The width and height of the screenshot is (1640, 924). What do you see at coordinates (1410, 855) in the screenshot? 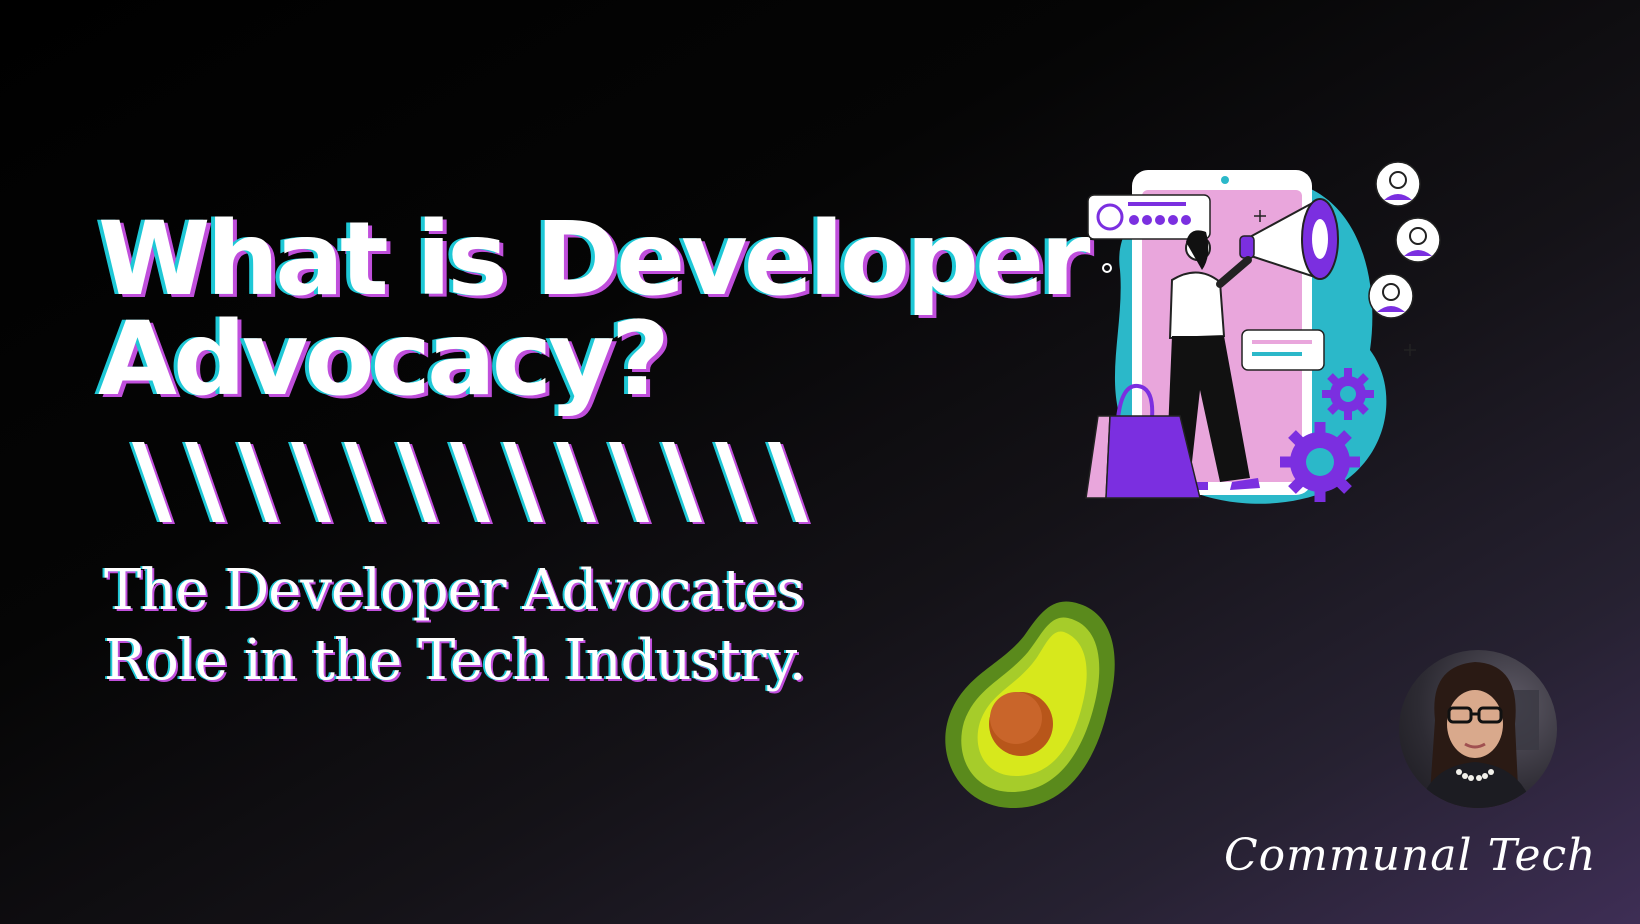
I see `brand-name: Communal Tech` at bounding box center [1410, 855].